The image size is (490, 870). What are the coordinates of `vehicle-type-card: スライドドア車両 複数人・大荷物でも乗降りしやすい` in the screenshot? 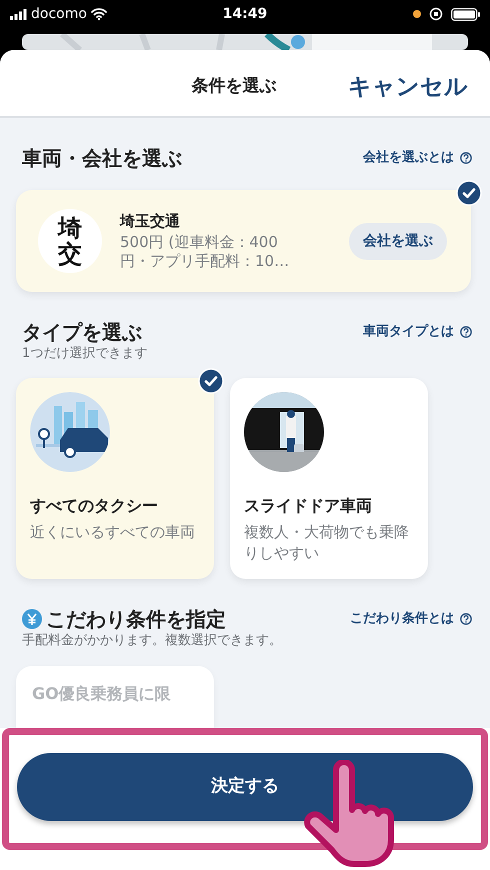 It's located at (329, 478).